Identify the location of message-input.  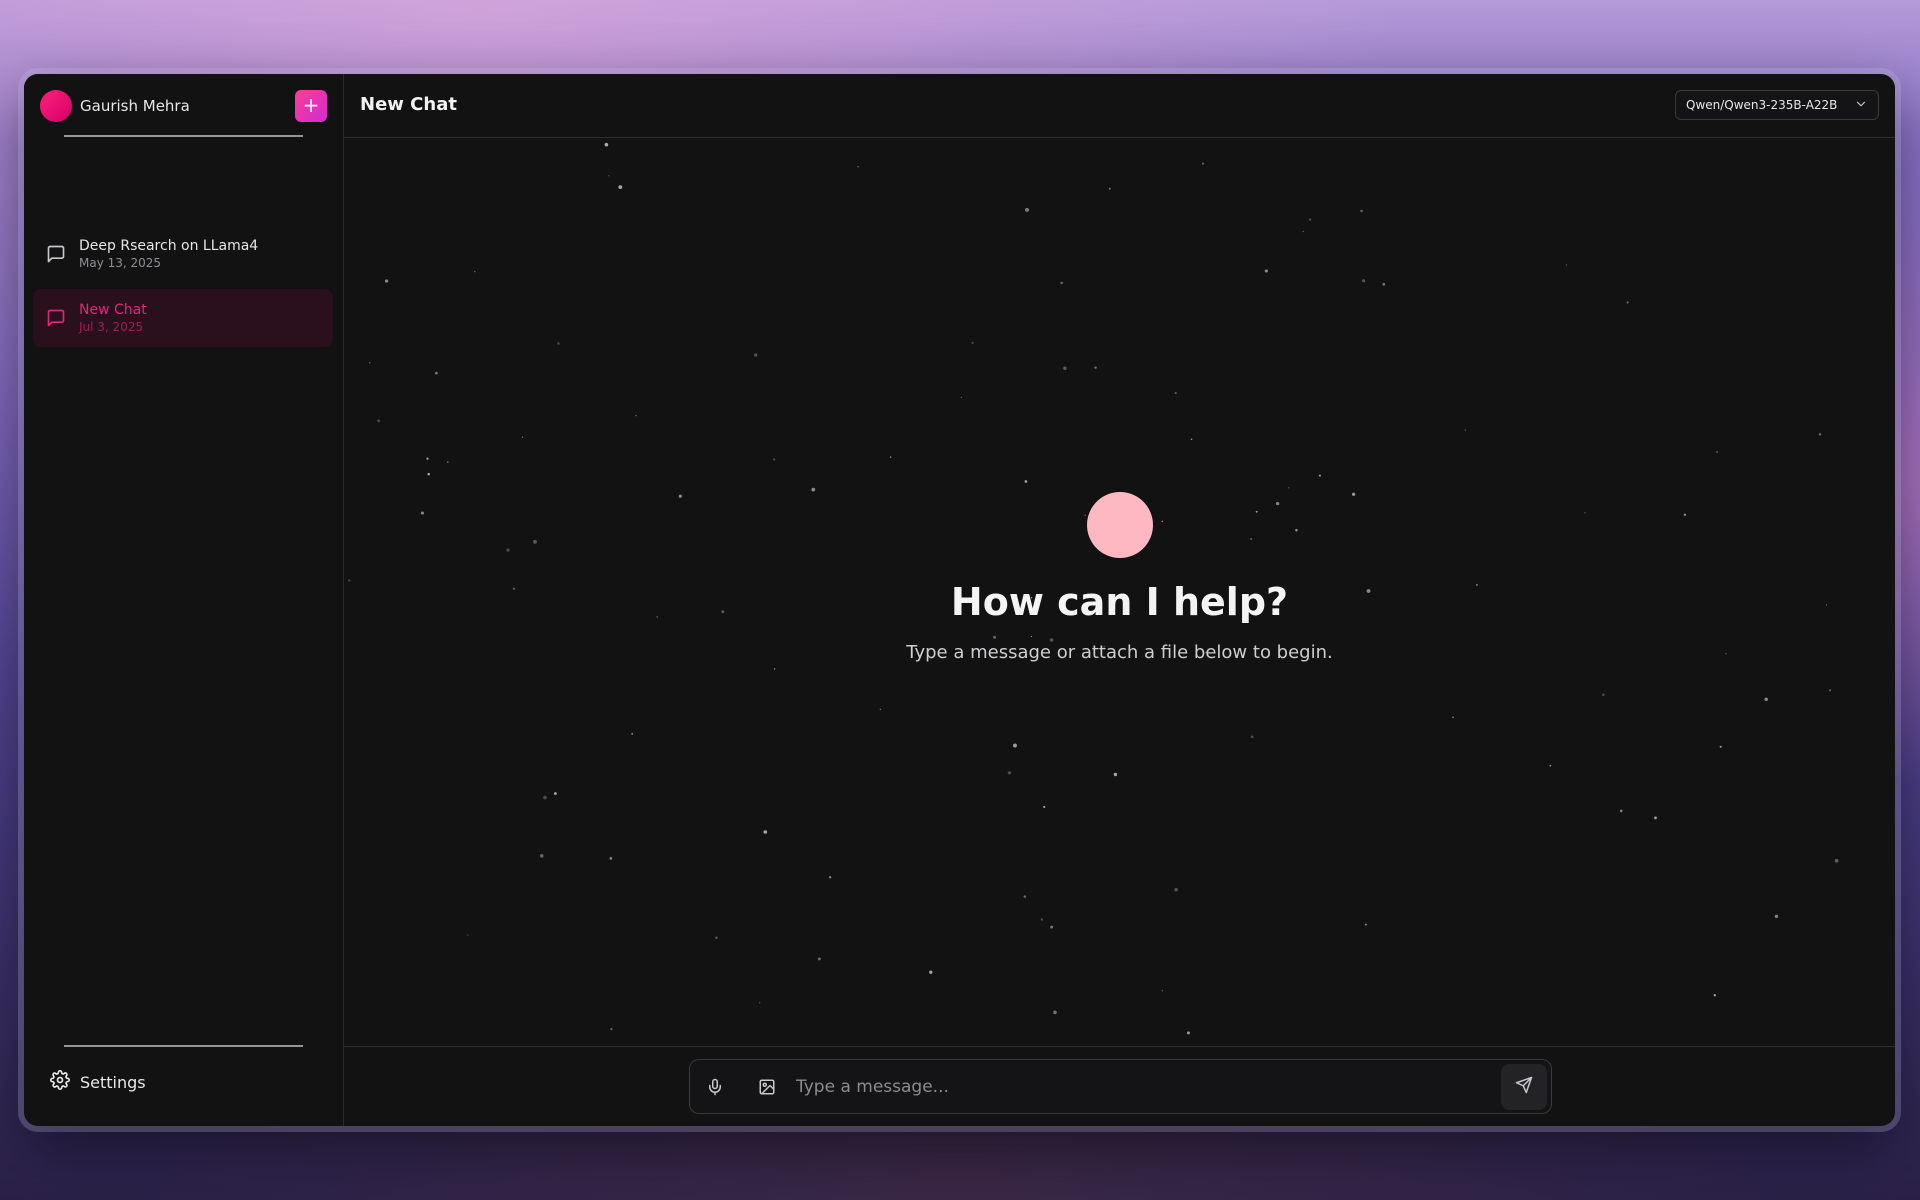
(1147, 1086).